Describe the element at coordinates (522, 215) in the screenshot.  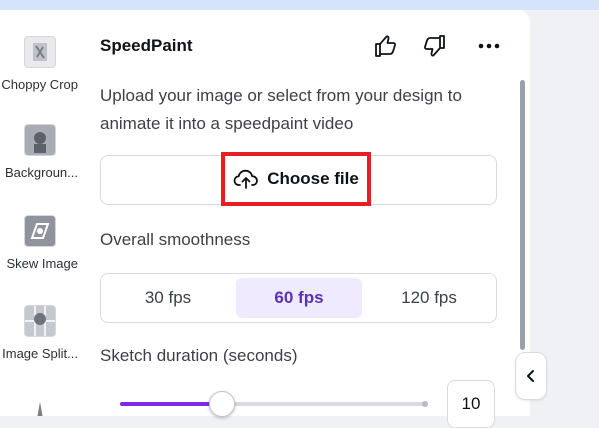
I see `panel-scrollbar` at that location.